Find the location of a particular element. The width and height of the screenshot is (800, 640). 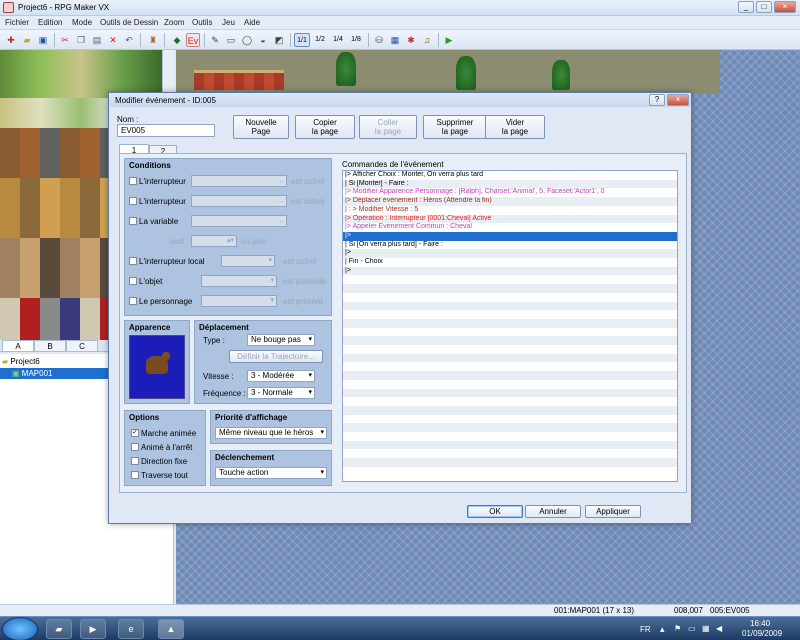

local-switch-checkbox is located at coordinates (133, 261).